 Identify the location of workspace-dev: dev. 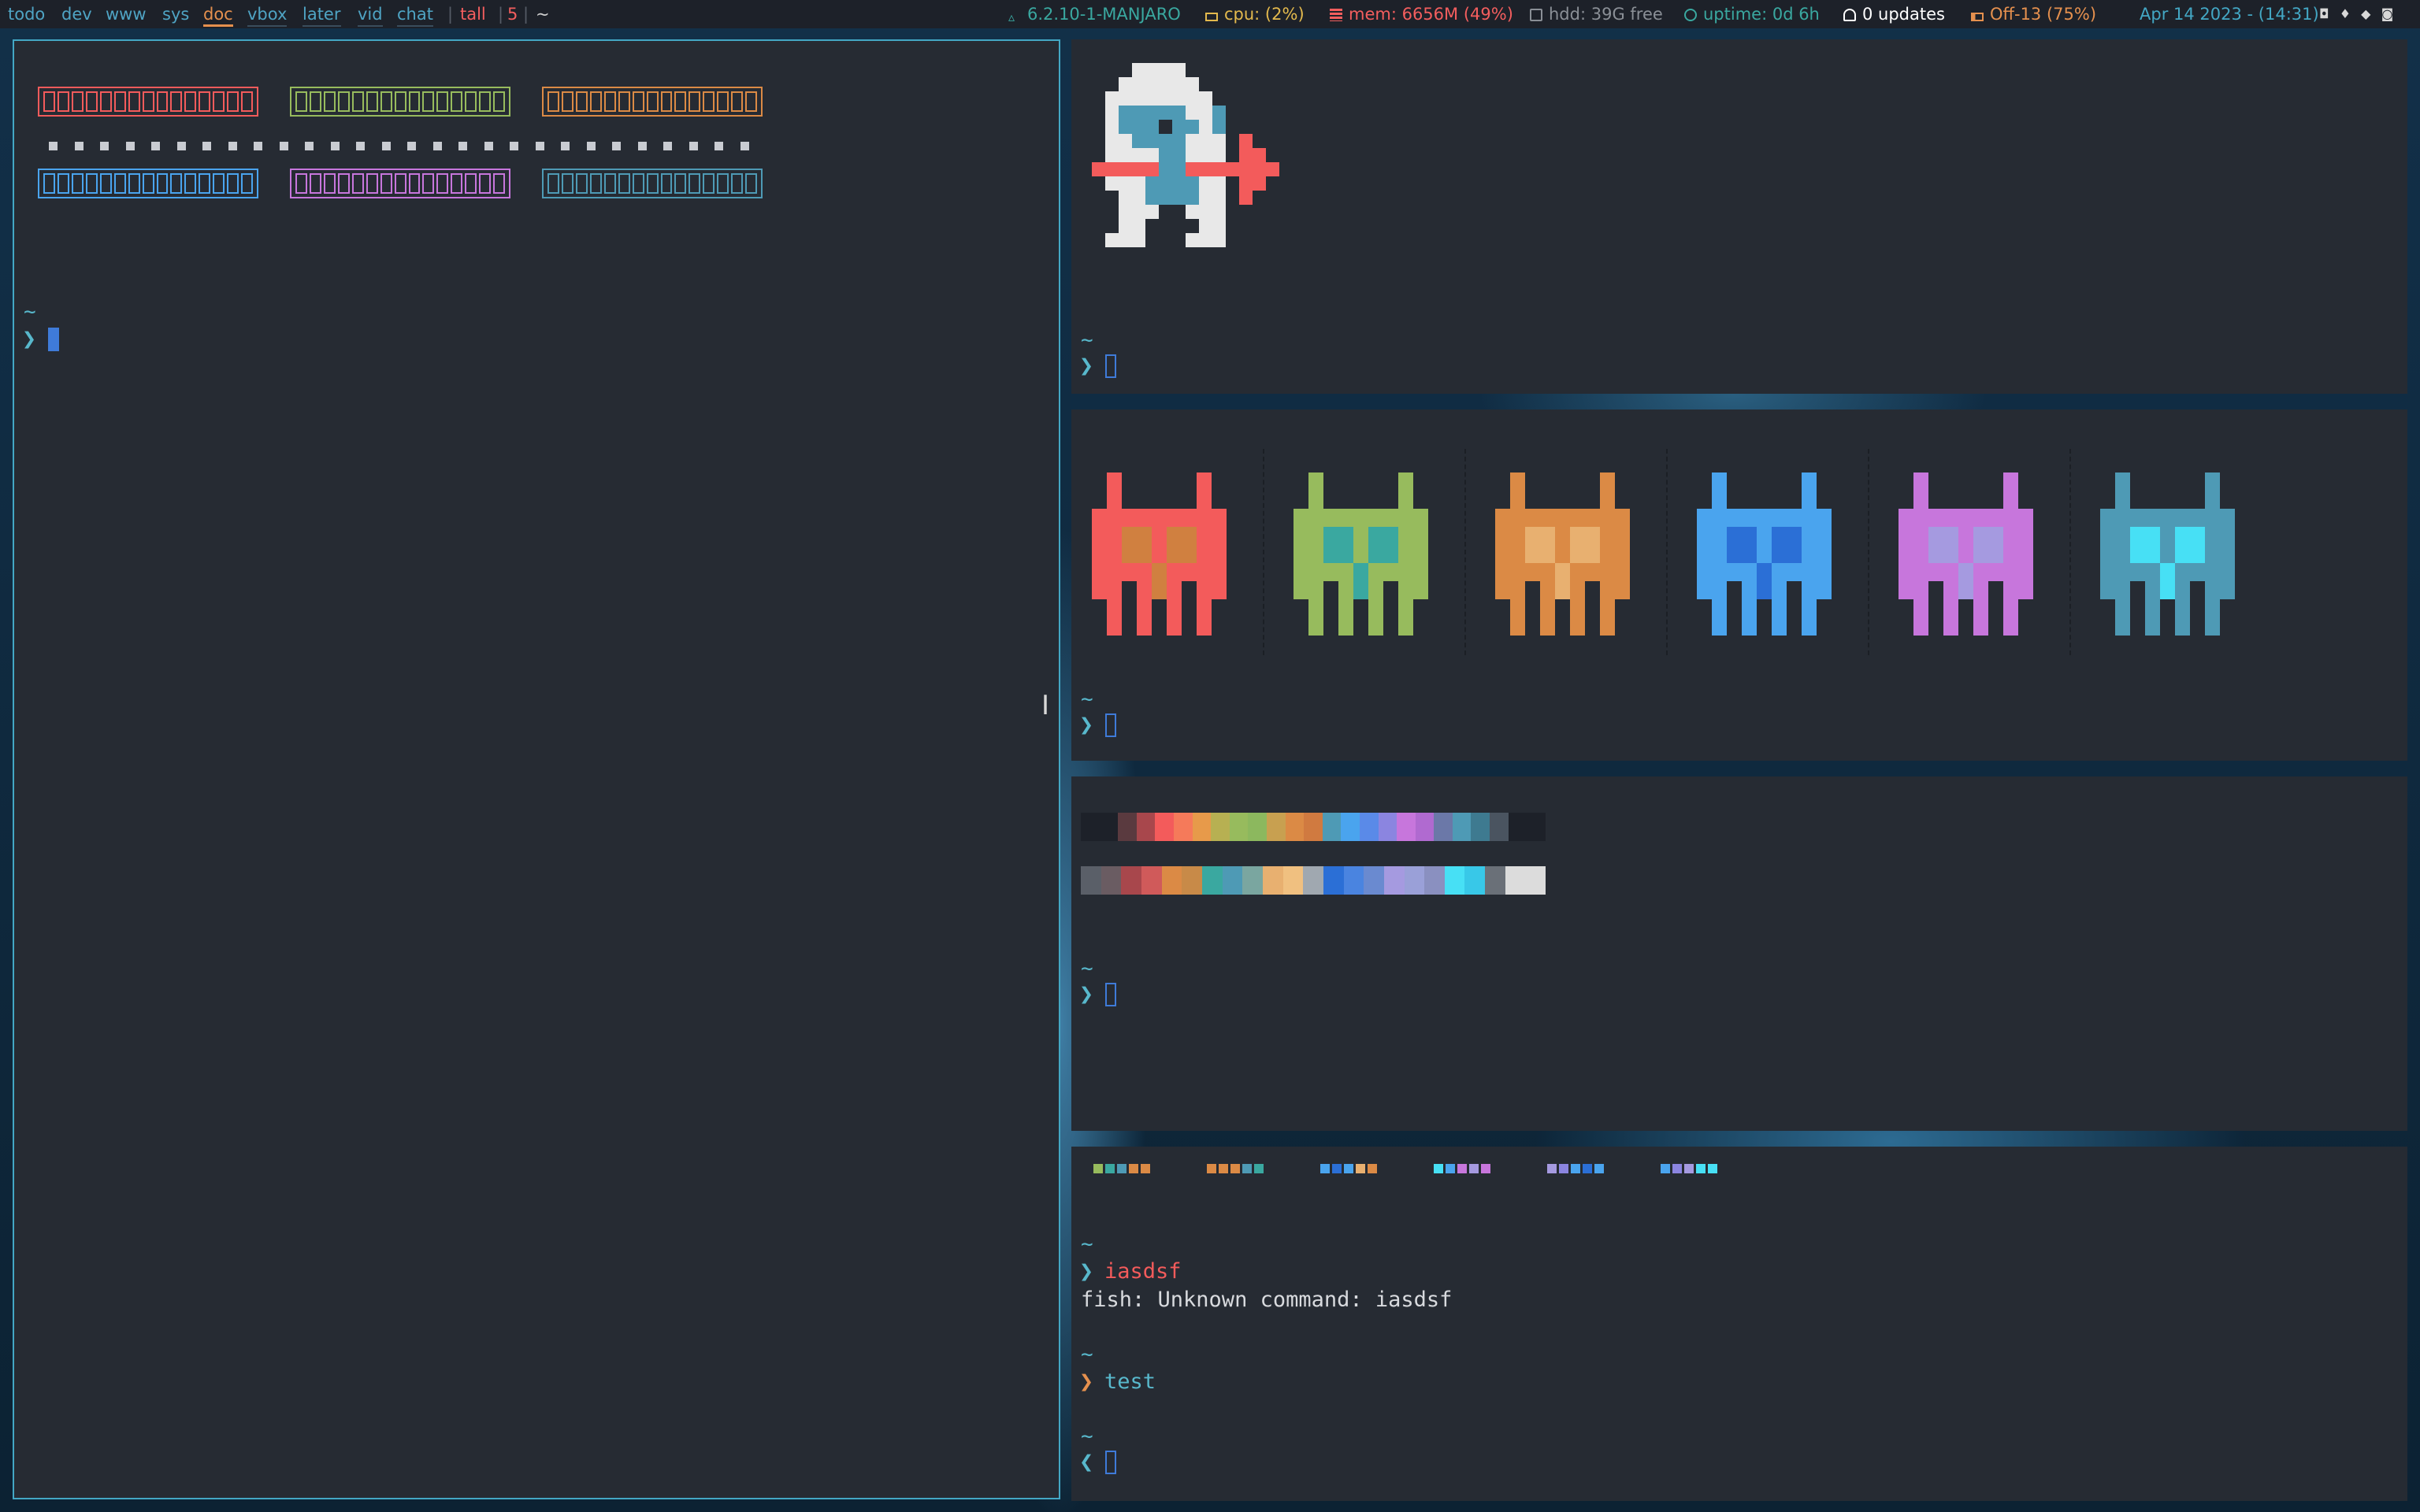
(76, 14).